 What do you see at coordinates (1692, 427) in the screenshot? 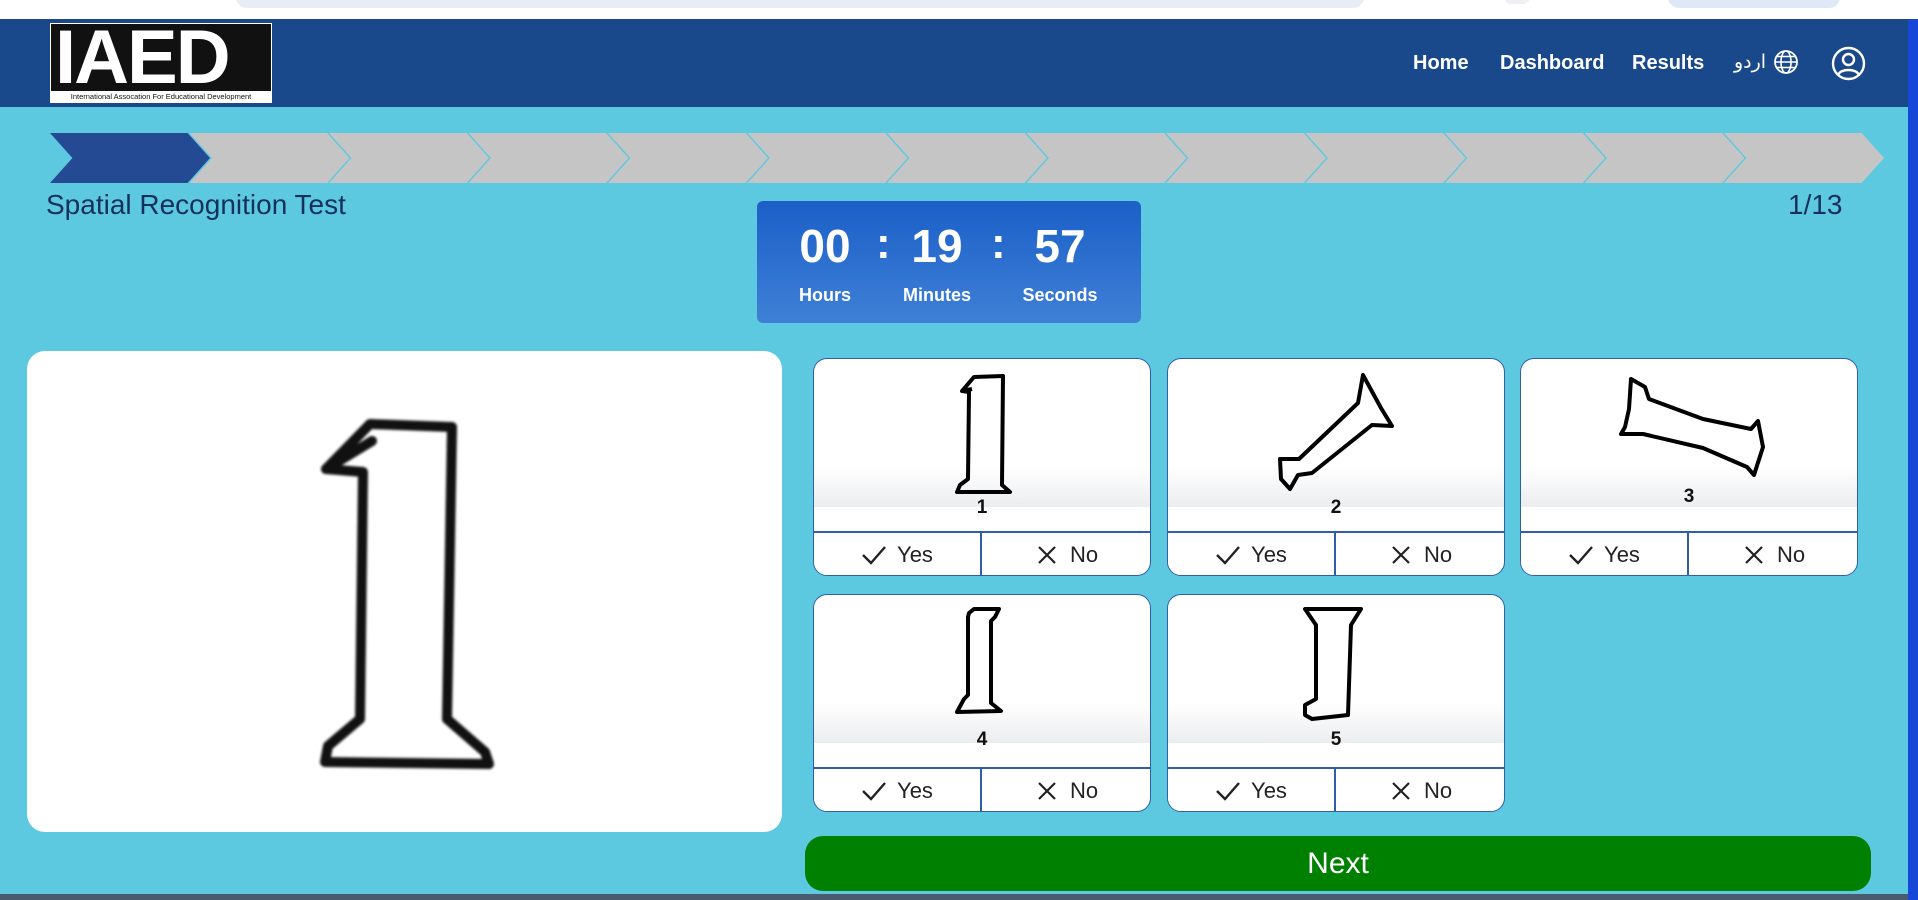
I see `shape-tilted-one-icon` at bounding box center [1692, 427].